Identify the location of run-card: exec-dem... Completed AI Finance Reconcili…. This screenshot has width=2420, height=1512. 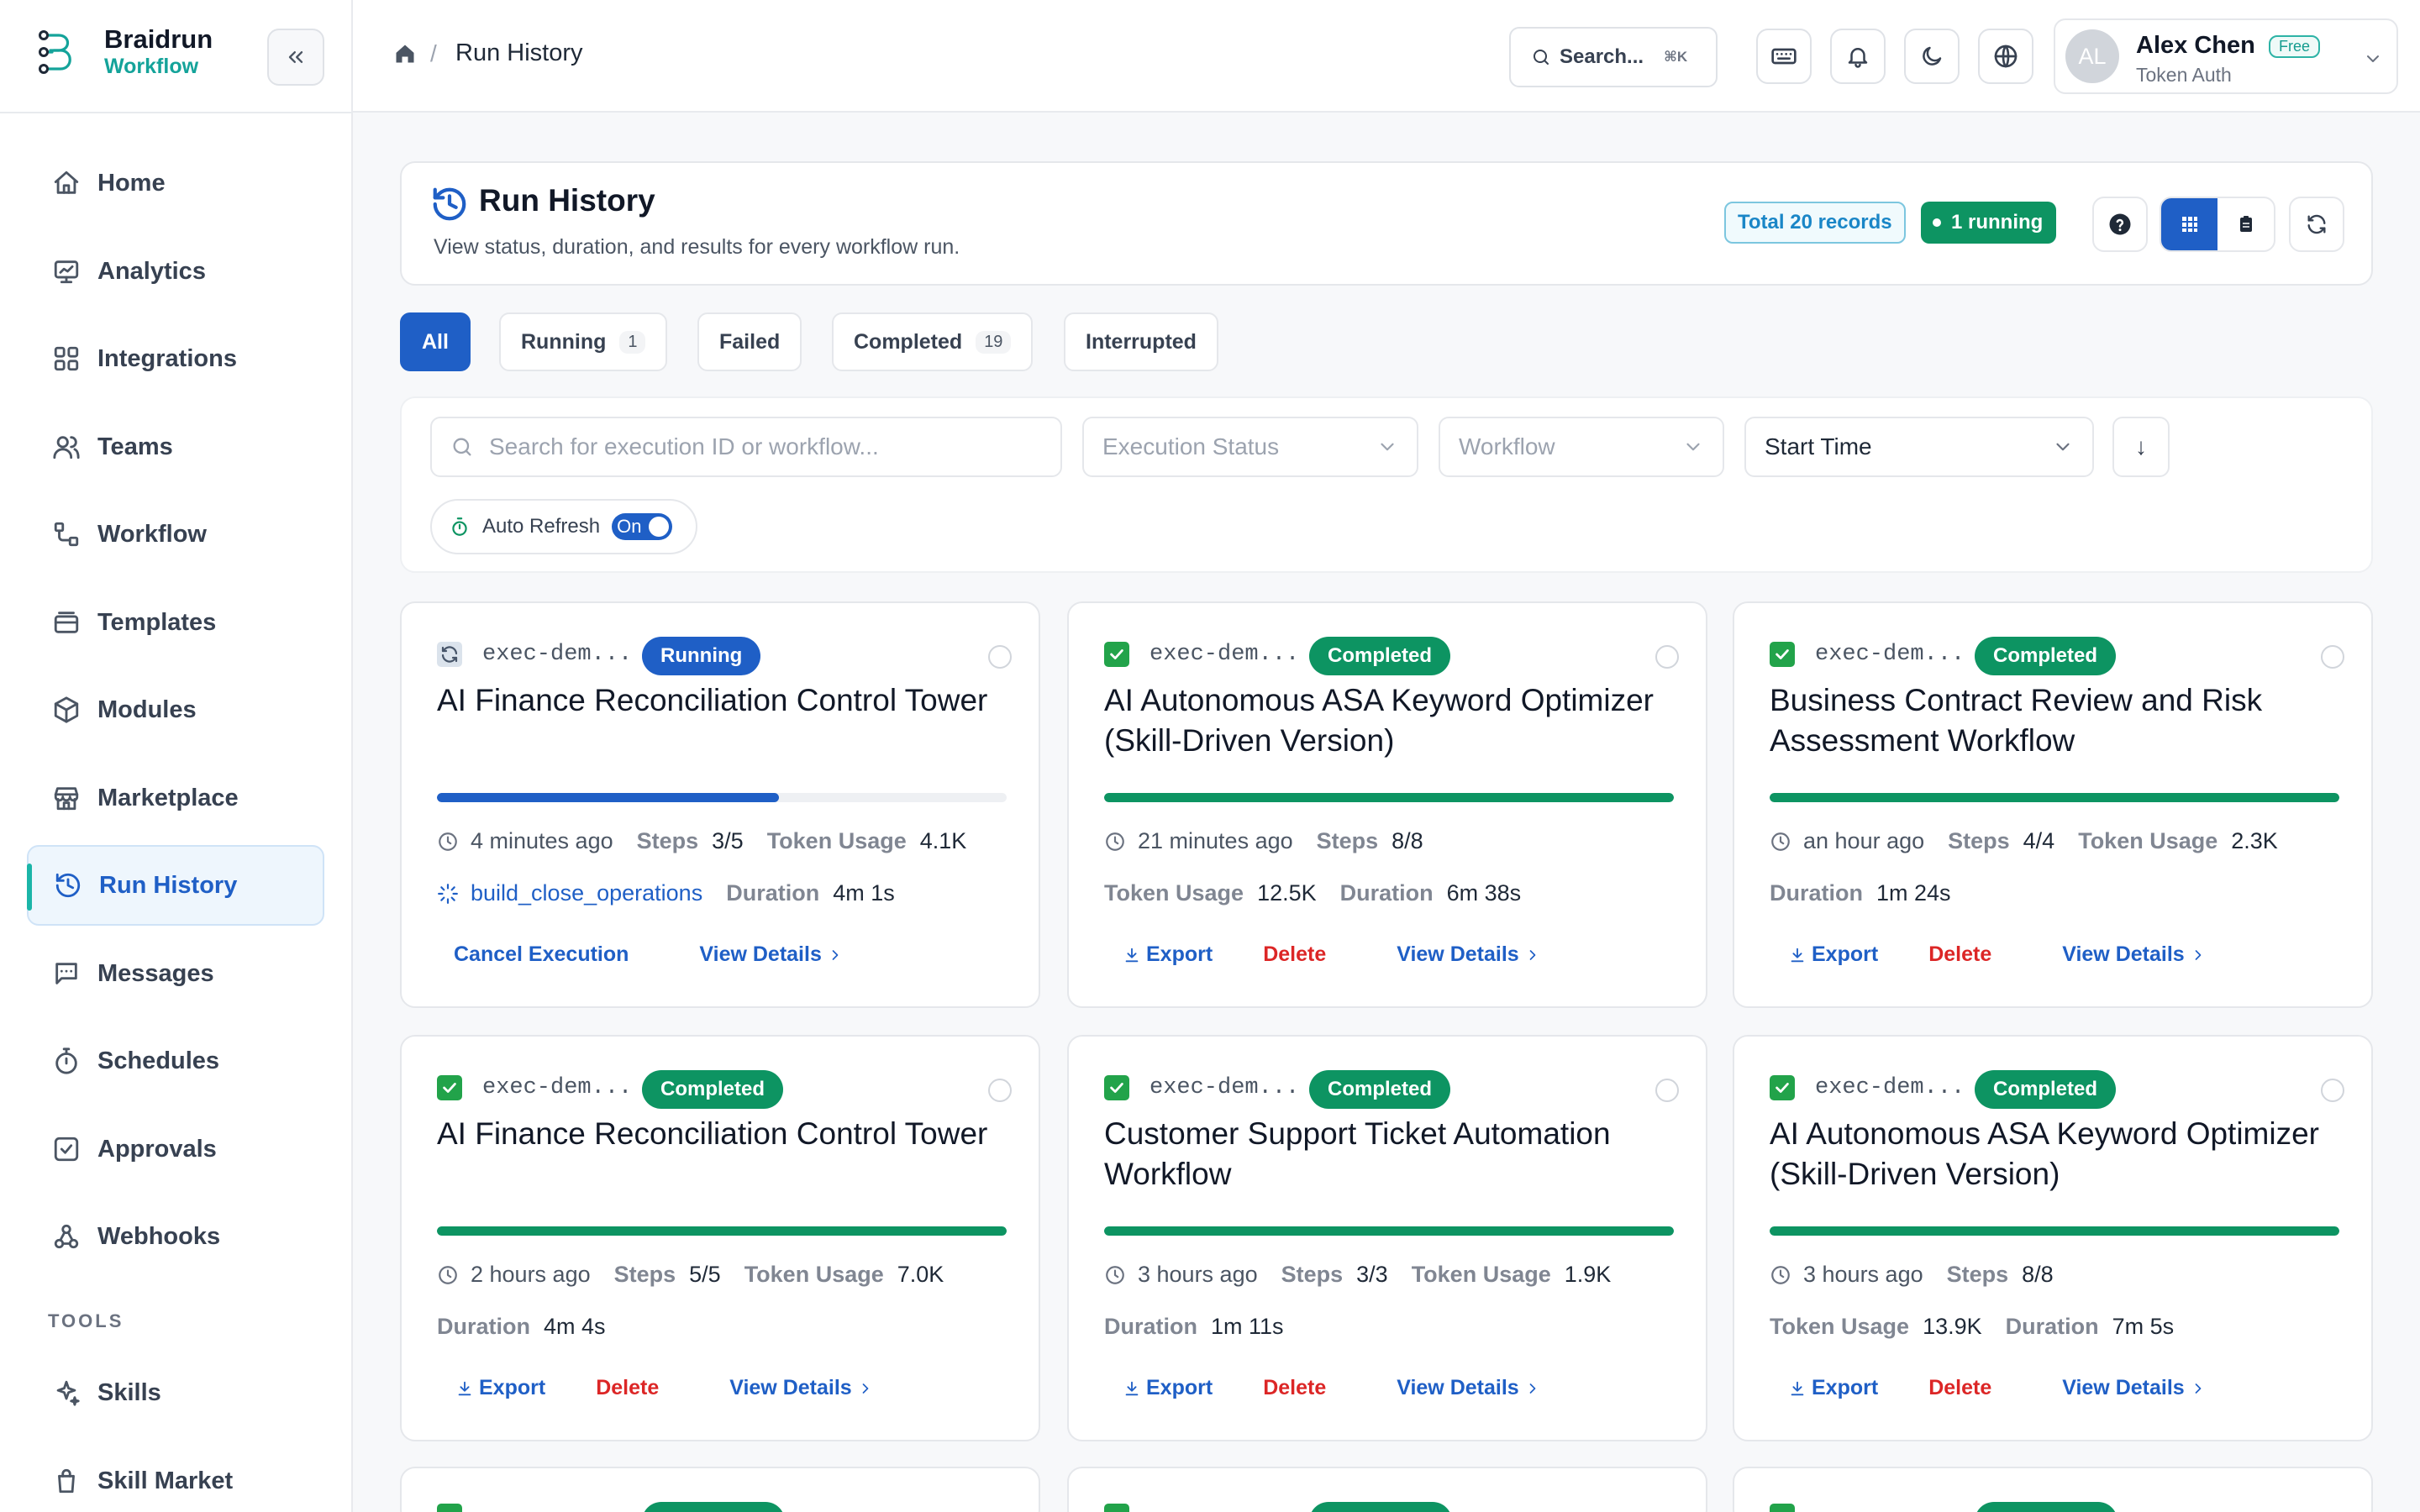
(720, 1238).